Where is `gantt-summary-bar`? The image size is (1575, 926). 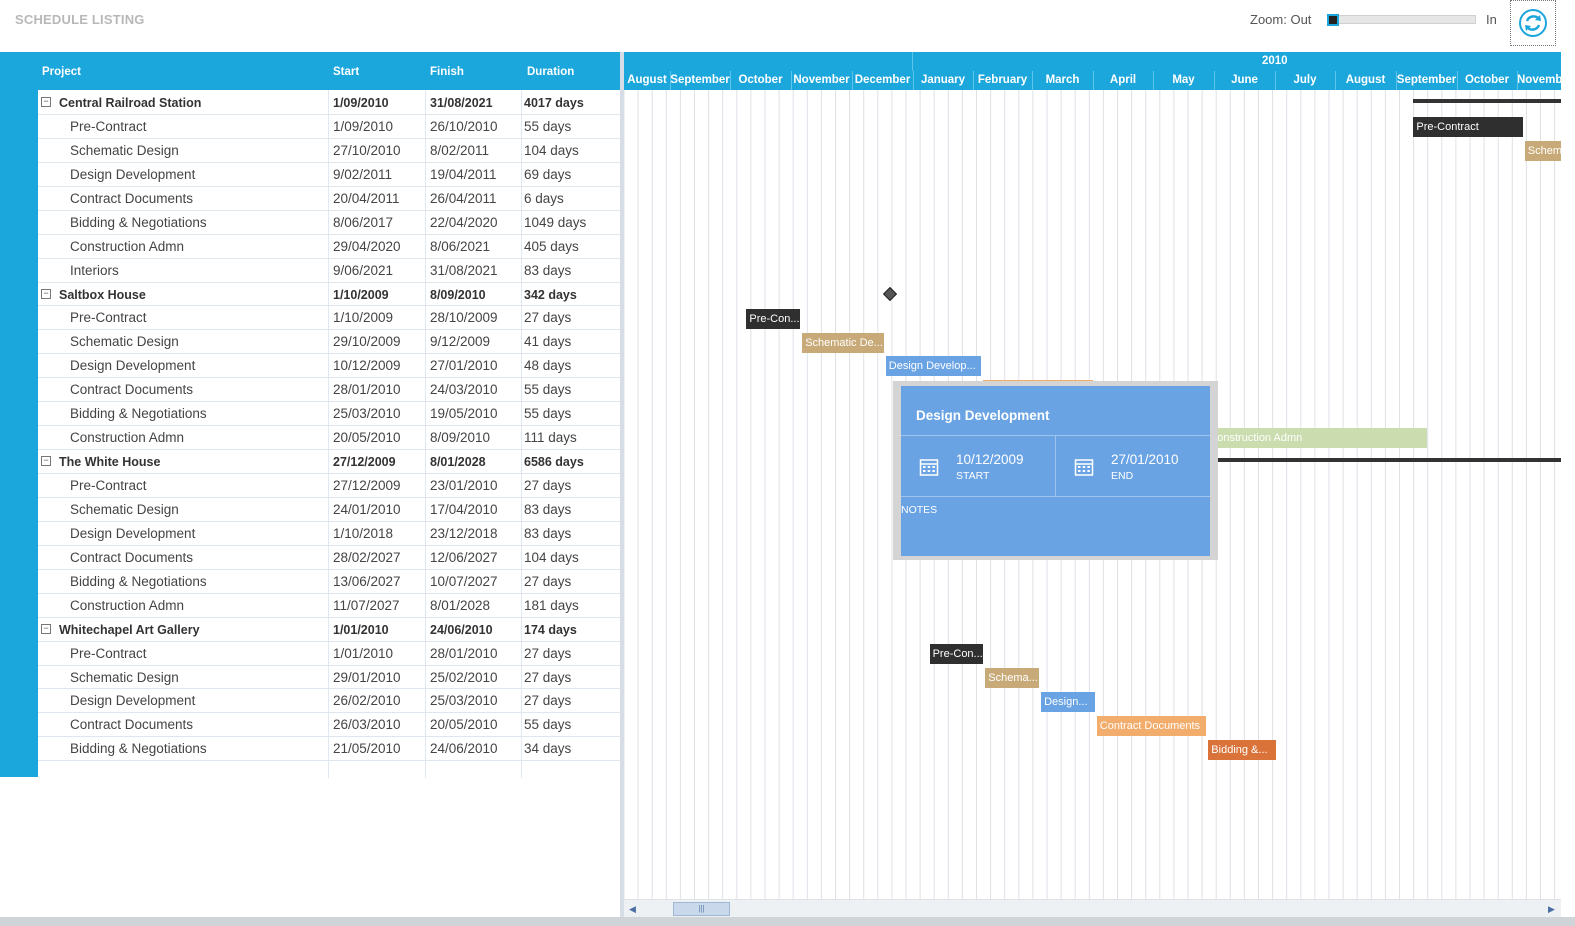 gantt-summary-bar is located at coordinates (1487, 101).